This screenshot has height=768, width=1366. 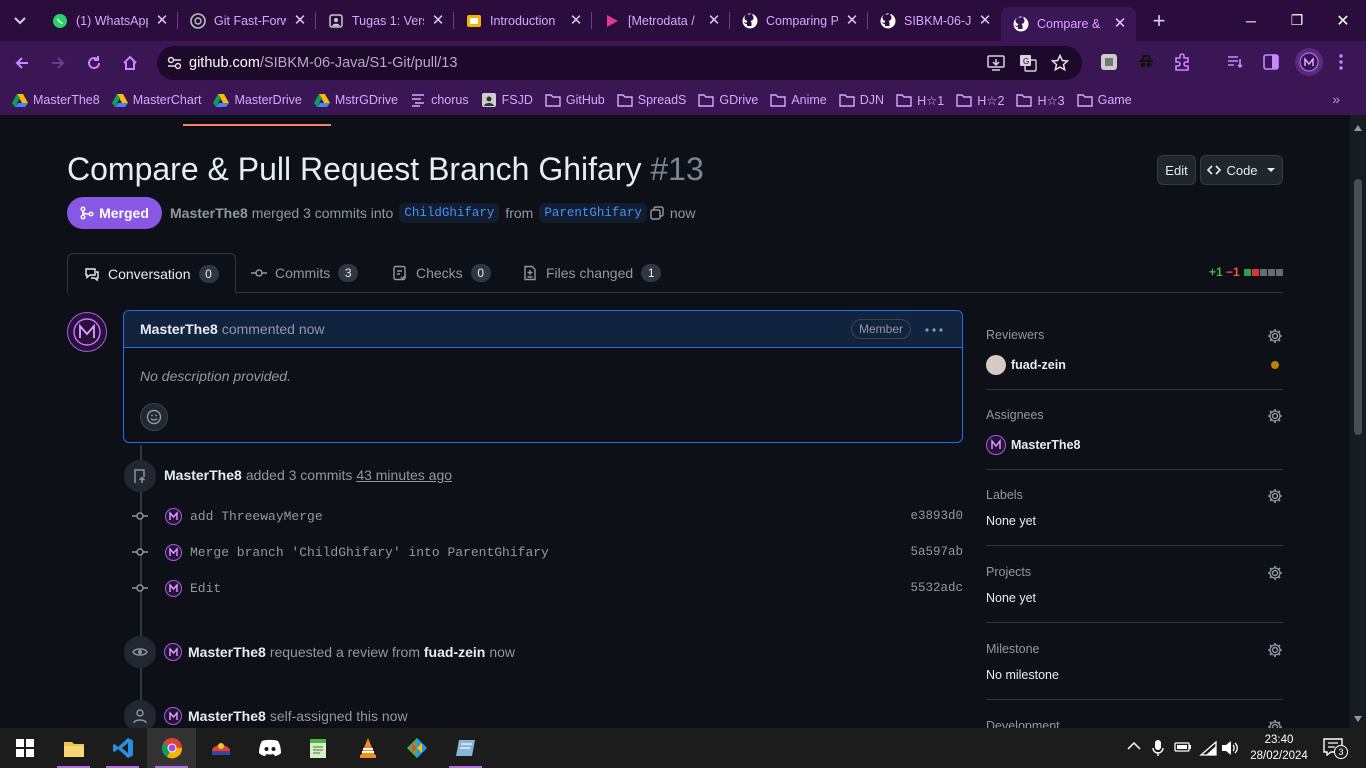 I want to click on install-app-icon, so click(x=996, y=63).